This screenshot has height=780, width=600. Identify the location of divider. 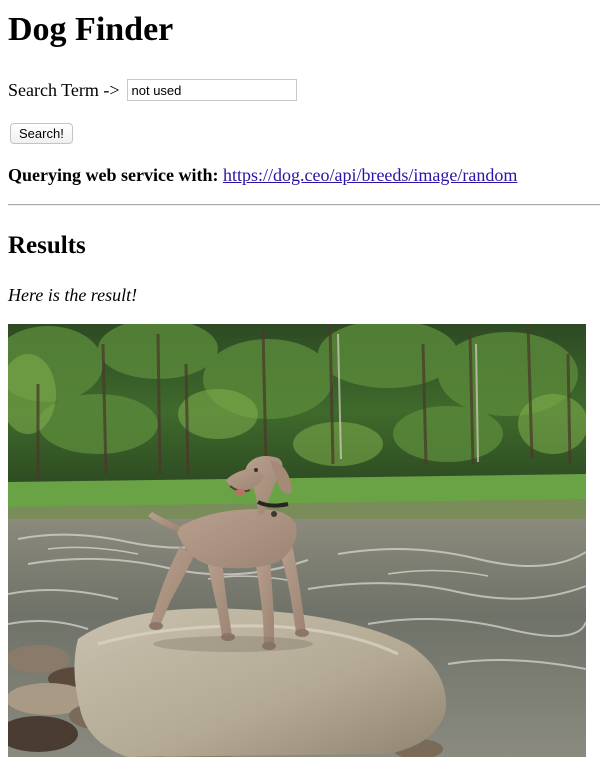
(304, 205).